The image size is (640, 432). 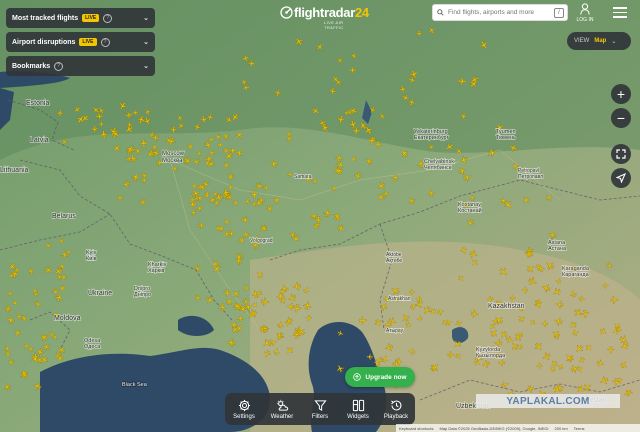 I want to click on zoom-out-button: −, so click(x=621, y=118).